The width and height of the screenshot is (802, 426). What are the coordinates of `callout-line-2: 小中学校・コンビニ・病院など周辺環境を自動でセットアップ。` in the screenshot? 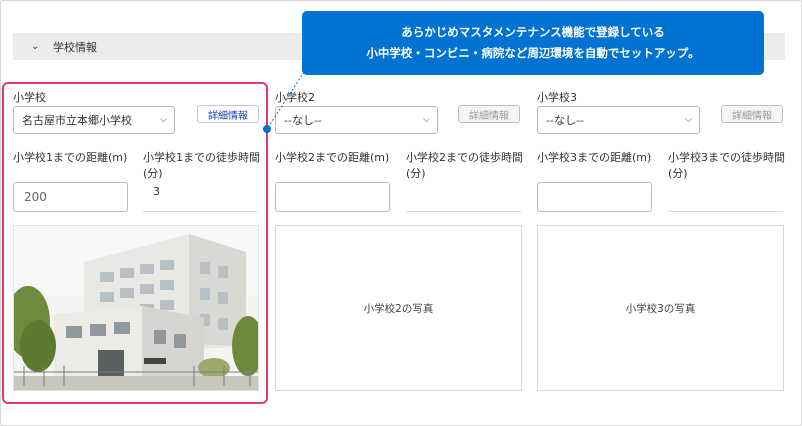 It's located at (533, 53).